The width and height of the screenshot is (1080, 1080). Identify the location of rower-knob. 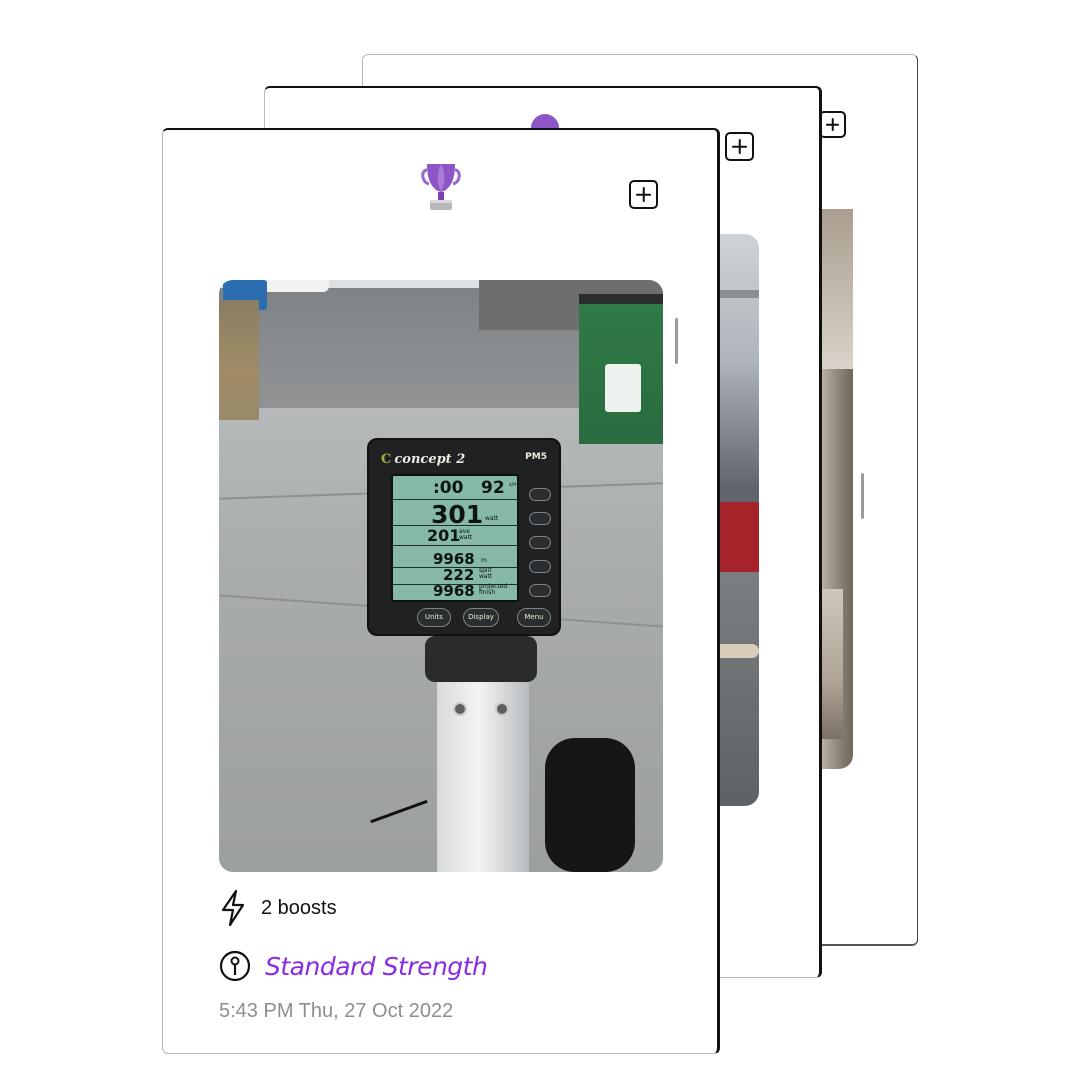
(590, 805).